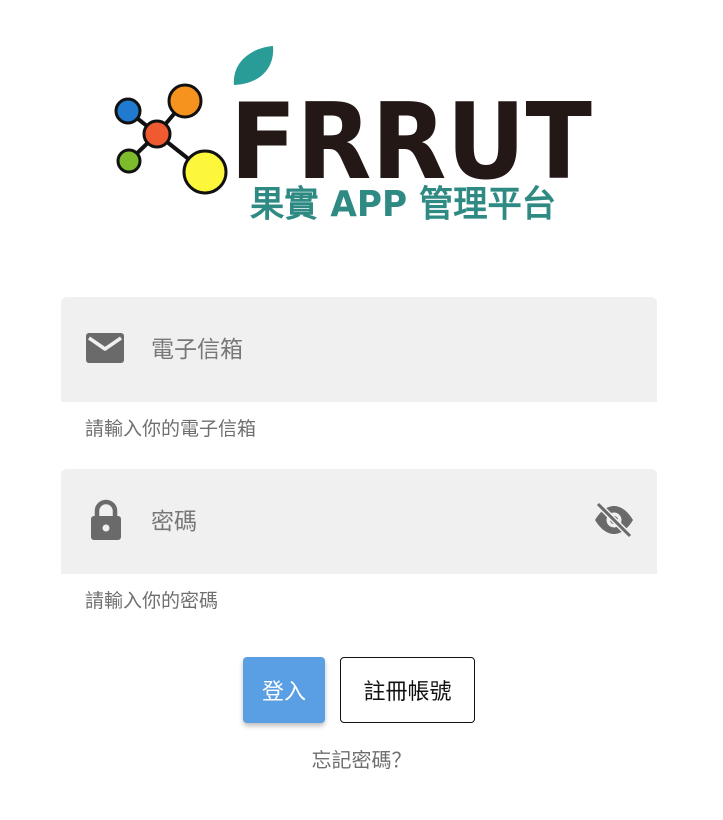 This screenshot has height=820, width=723. Describe the element at coordinates (152, 601) in the screenshot. I see `password-hint: 請輸入你的密碼` at that location.